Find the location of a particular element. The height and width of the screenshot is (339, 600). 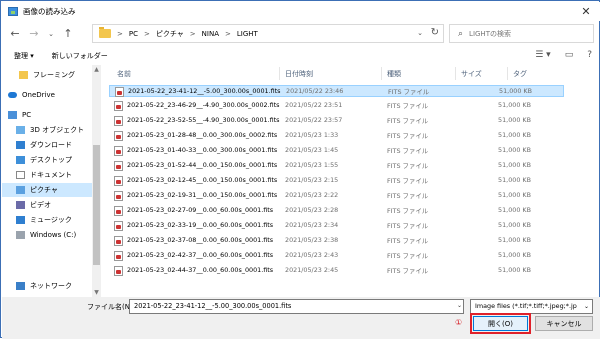

navigation-scrollbar: ▲ ▼ is located at coordinates (96, 181).